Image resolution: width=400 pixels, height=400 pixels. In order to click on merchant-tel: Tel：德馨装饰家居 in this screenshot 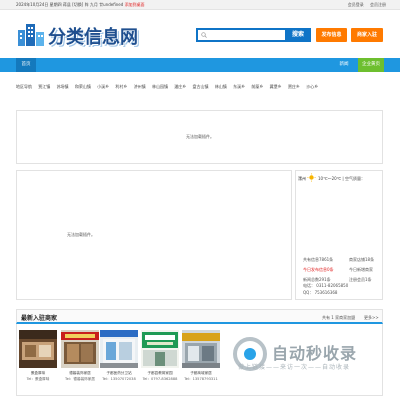, I will do `click(80, 379)`.